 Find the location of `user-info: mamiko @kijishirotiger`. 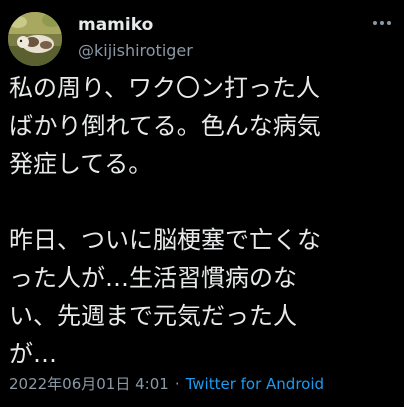

user-info: mamiko @kijishirotiger is located at coordinates (236, 38).